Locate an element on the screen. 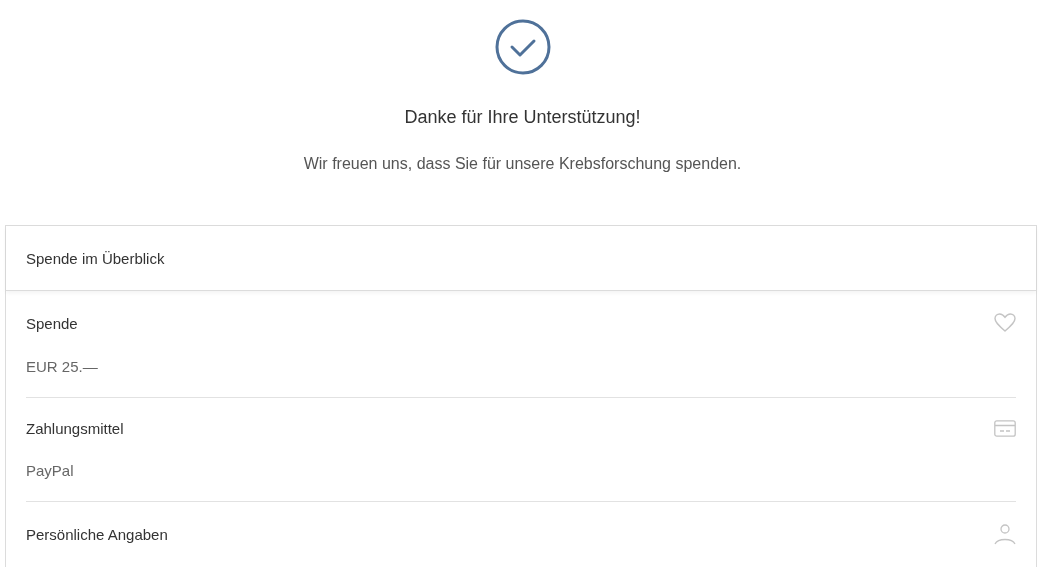 The height and width of the screenshot is (579, 1045). section-label: Zahlungsmittel is located at coordinates (75, 428).